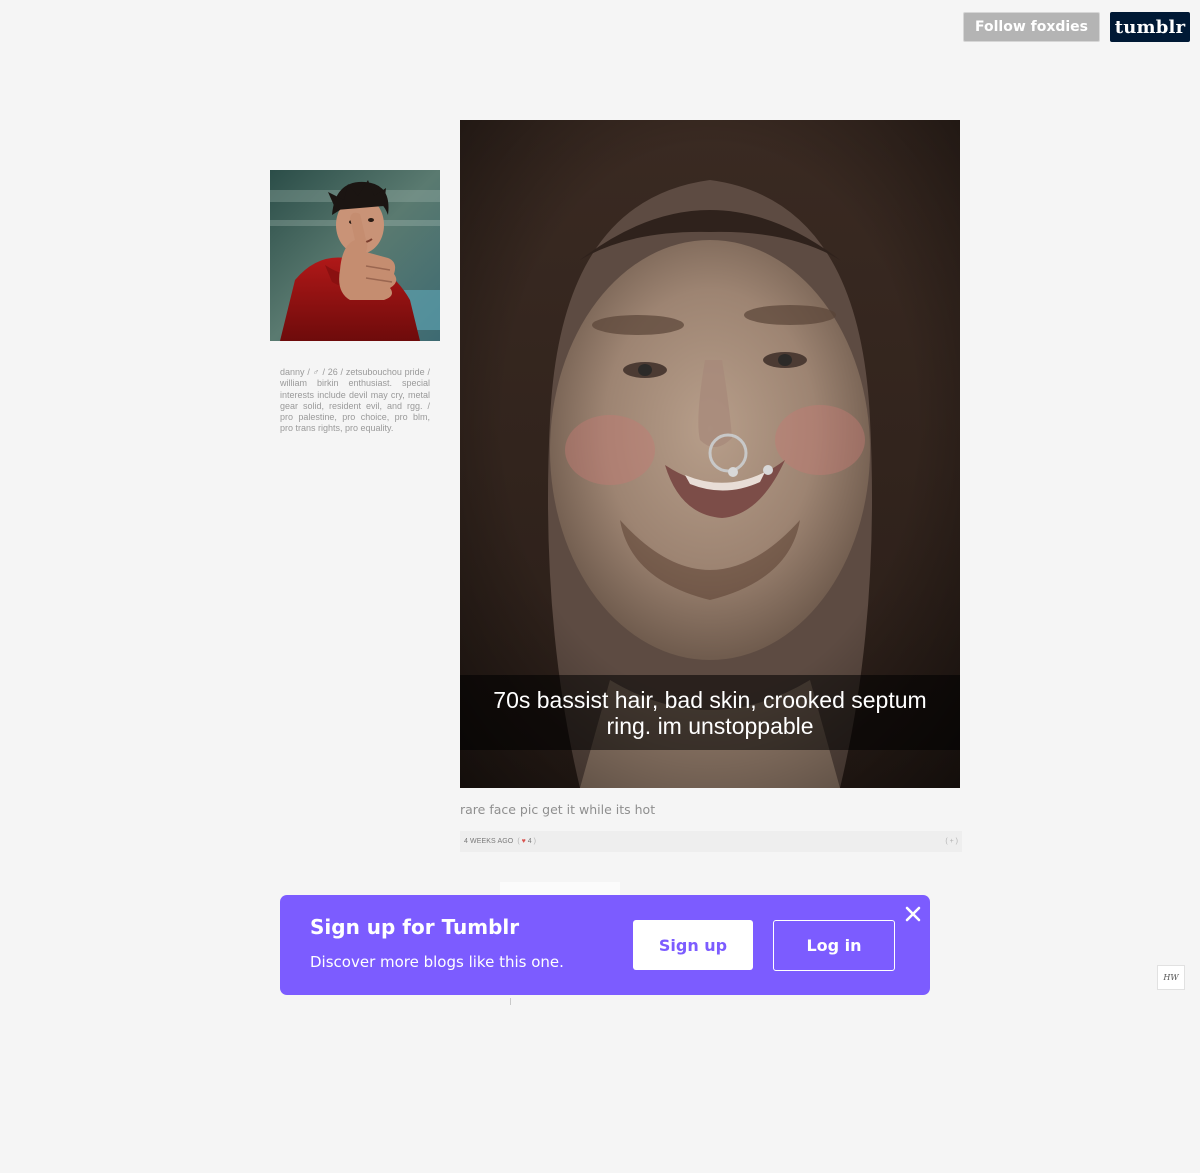  What do you see at coordinates (1031, 27) in the screenshot?
I see `follow-button: Follow foxdies` at bounding box center [1031, 27].